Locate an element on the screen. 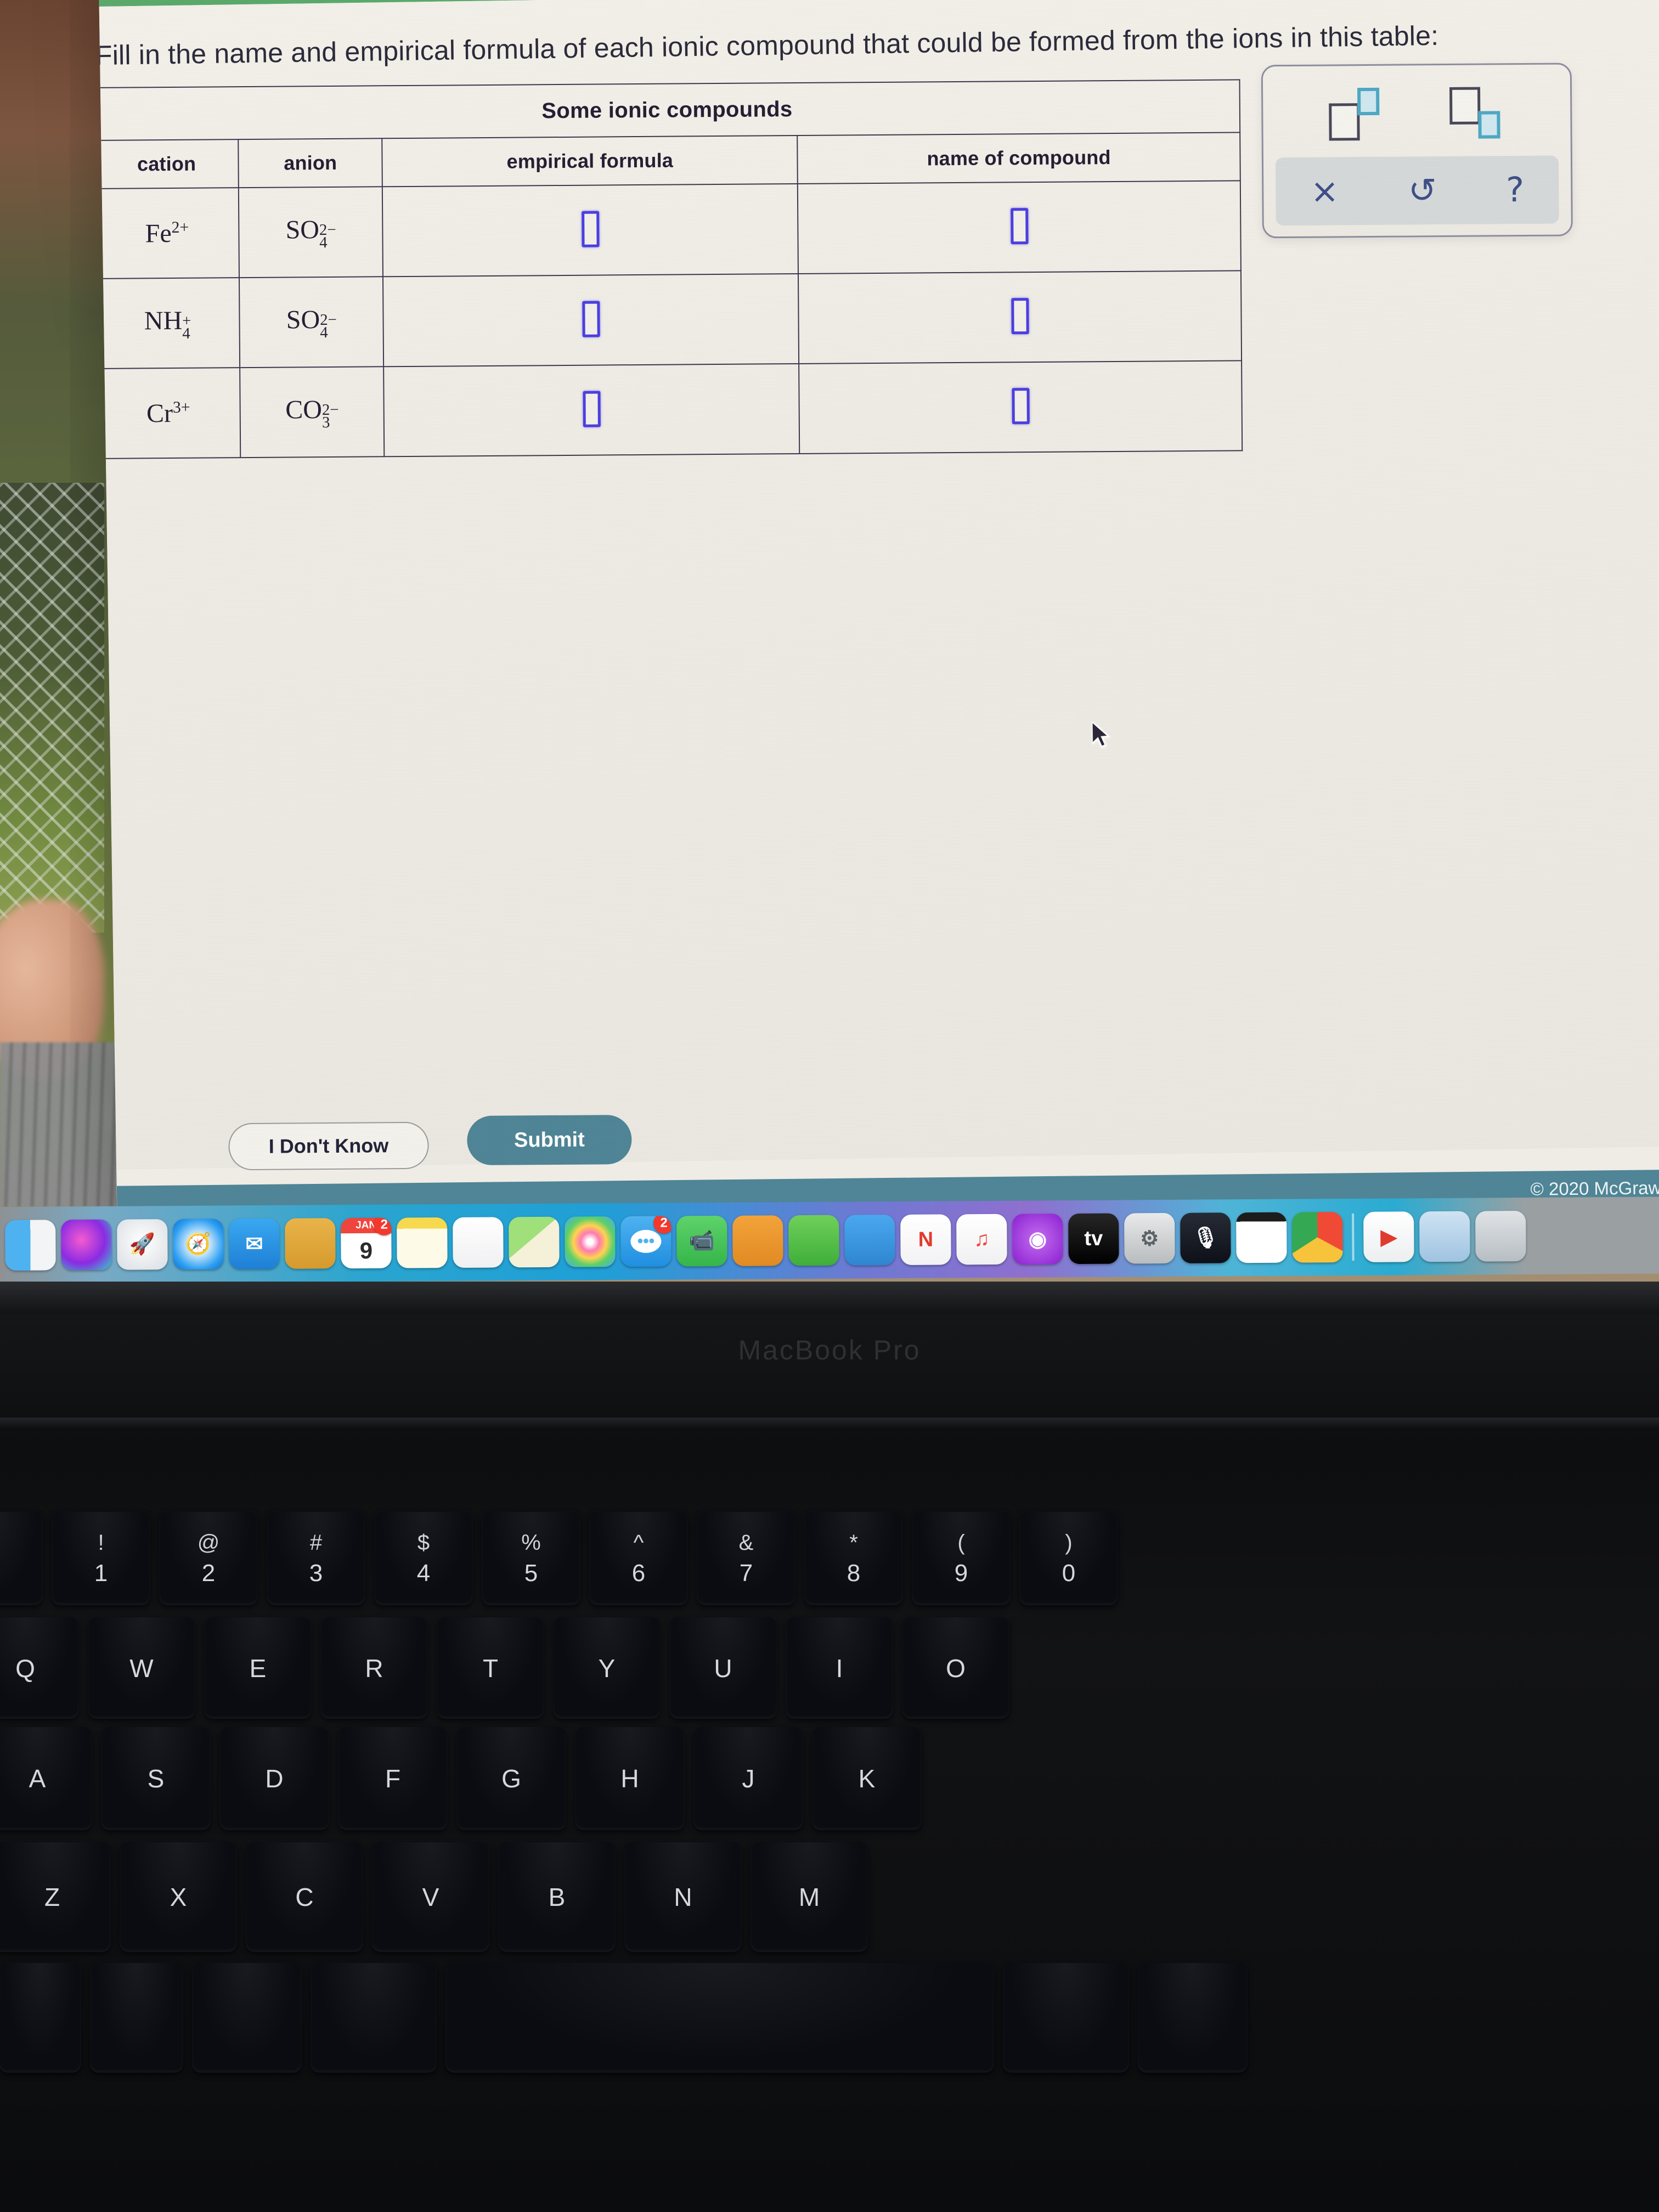  key-1: ! 1 is located at coordinates (101, 1558).